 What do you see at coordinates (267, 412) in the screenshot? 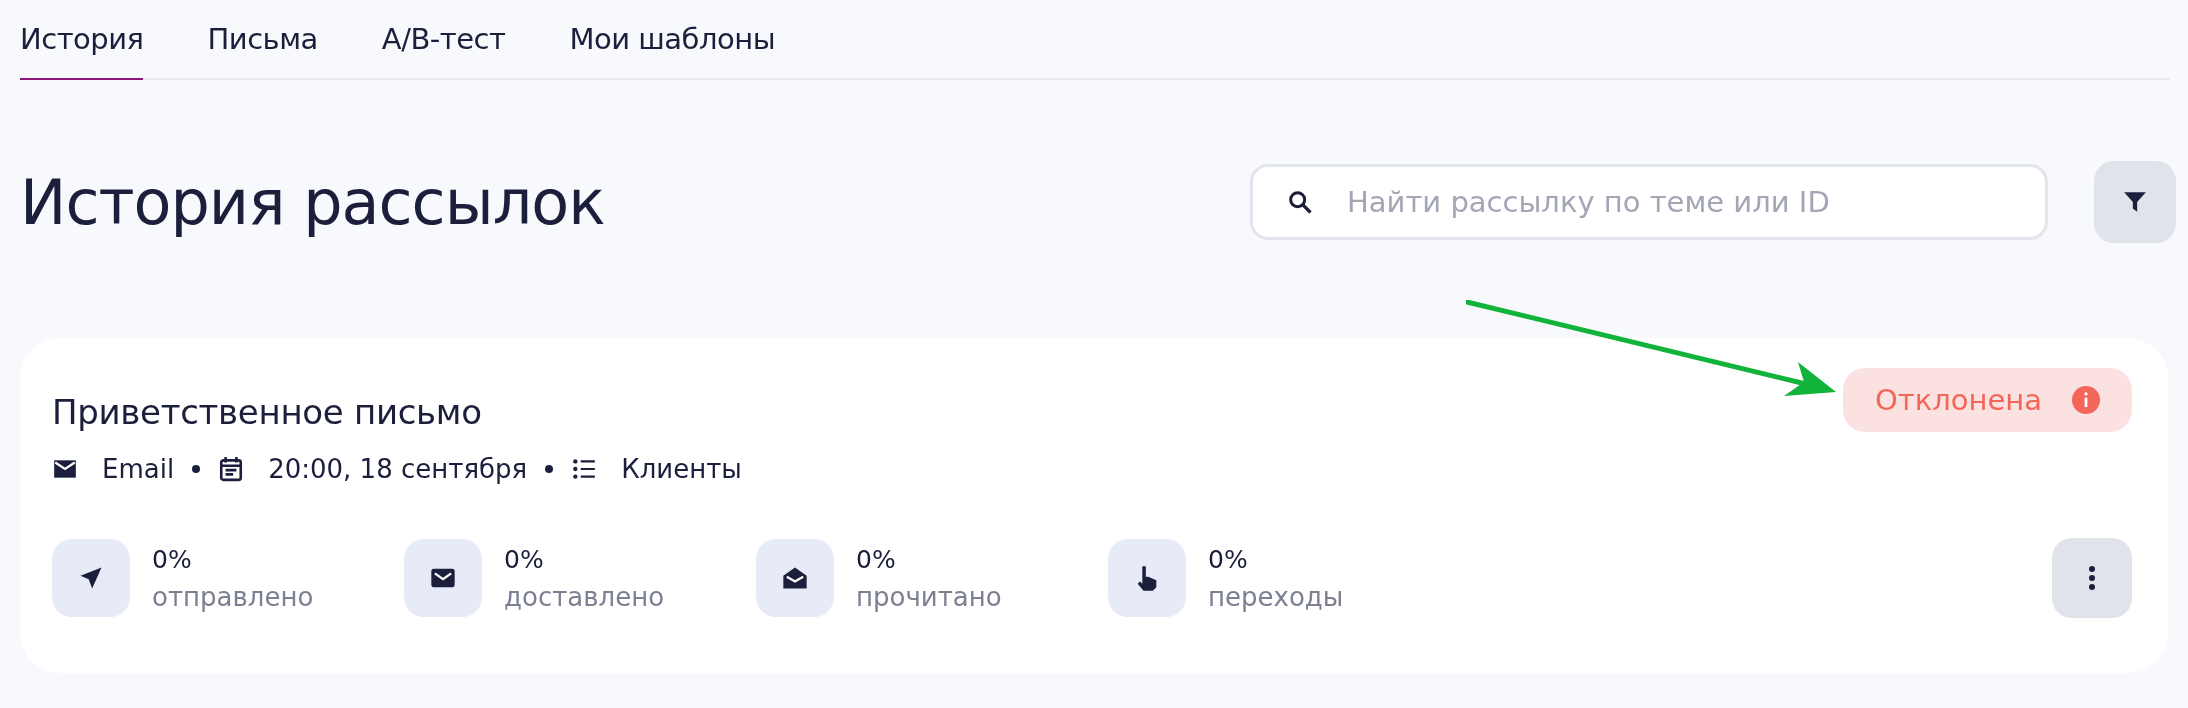
I see `campaign-title: Приветственное письмо` at bounding box center [267, 412].